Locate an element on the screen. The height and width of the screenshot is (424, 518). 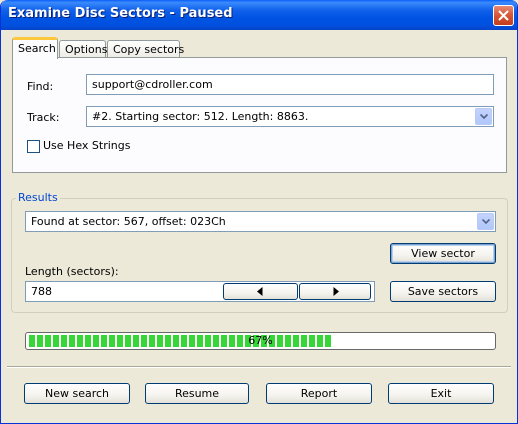
exit-button: Exit is located at coordinates (441, 393).